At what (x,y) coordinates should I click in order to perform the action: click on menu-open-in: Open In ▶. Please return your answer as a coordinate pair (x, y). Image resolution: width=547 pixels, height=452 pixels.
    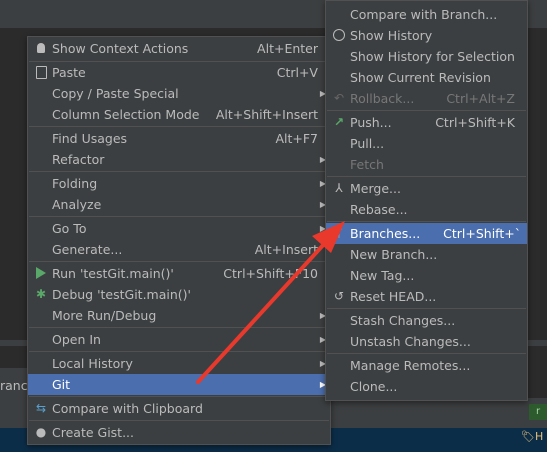
    Looking at the image, I should click on (179, 339).